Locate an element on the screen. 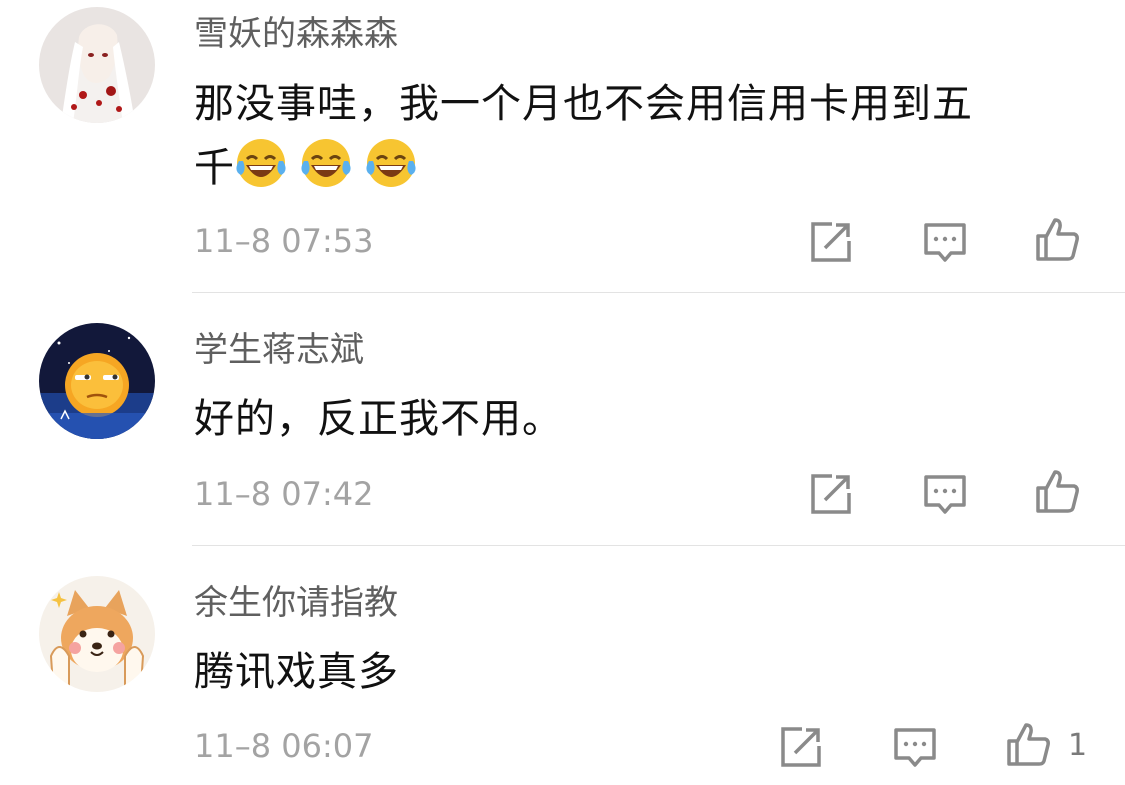  comment-timestamp: 11–8 06:07 is located at coordinates (284, 746).